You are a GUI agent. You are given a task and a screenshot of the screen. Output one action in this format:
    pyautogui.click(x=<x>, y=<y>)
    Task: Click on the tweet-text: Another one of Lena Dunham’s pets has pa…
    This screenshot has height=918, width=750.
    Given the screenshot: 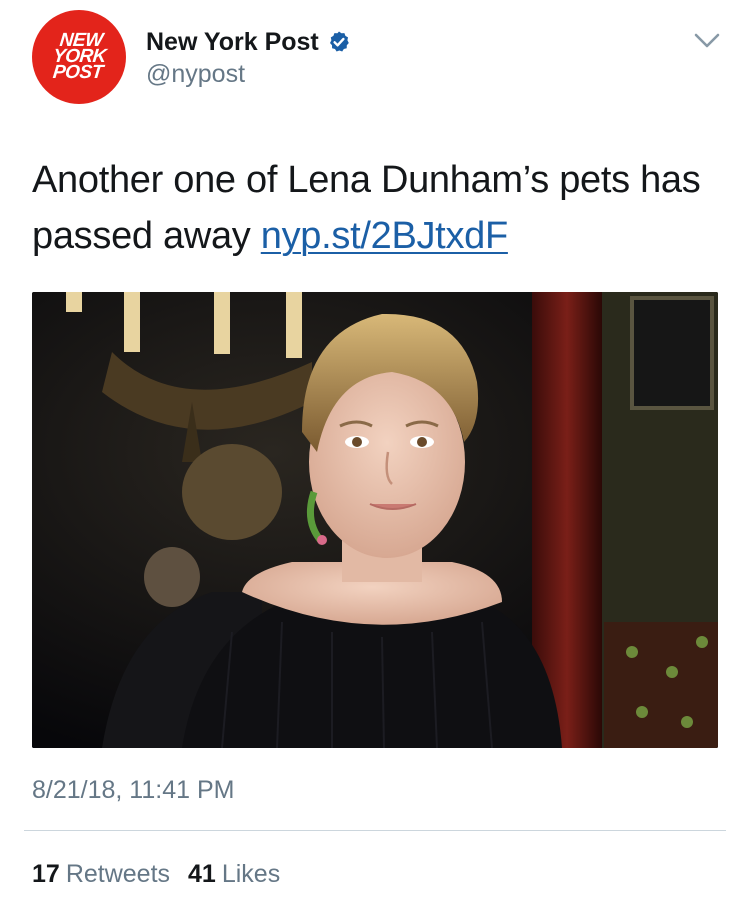 What is the action you would take?
    pyautogui.click(x=382, y=208)
    